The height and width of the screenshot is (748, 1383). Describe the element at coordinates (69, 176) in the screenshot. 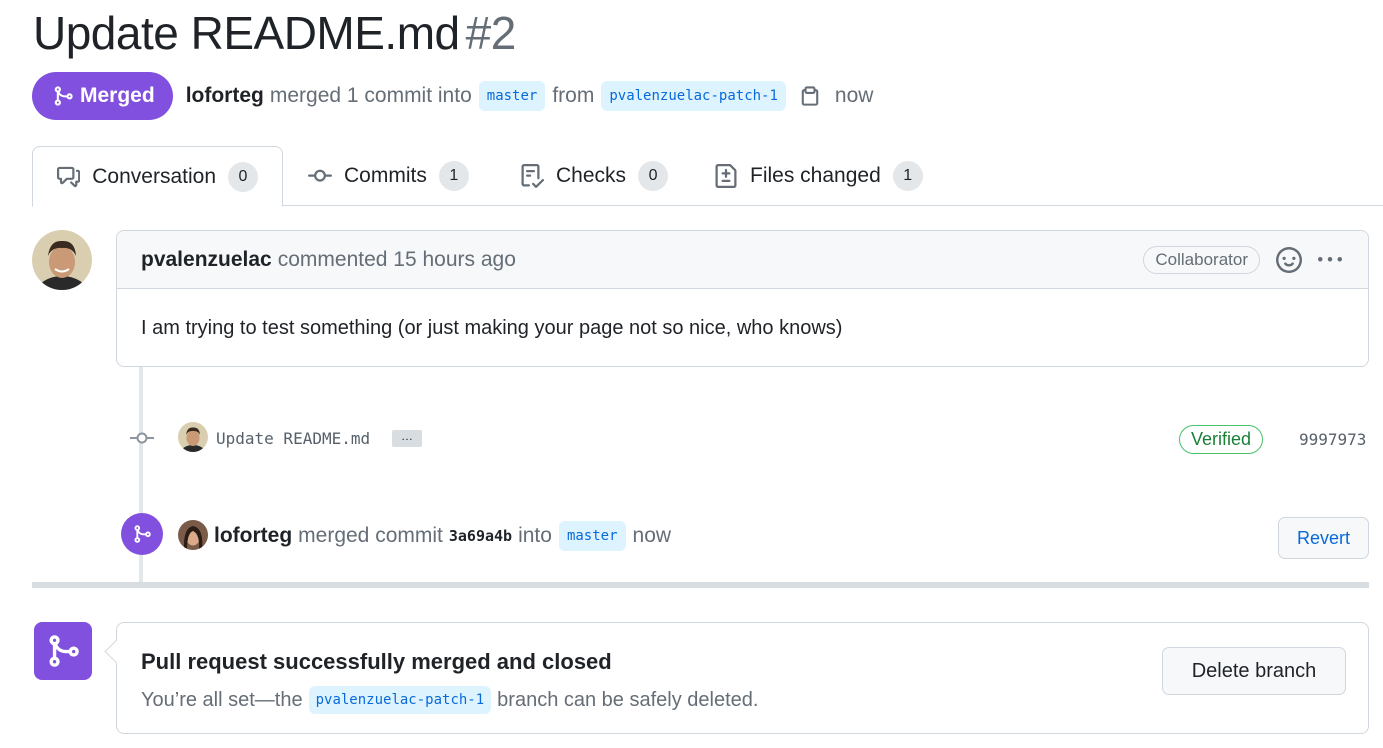

I see `comment-discussion-icon` at that location.